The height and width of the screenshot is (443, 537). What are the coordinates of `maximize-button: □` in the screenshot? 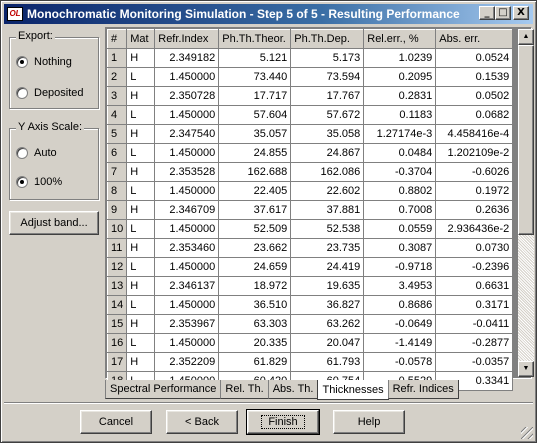 It's located at (503, 13).